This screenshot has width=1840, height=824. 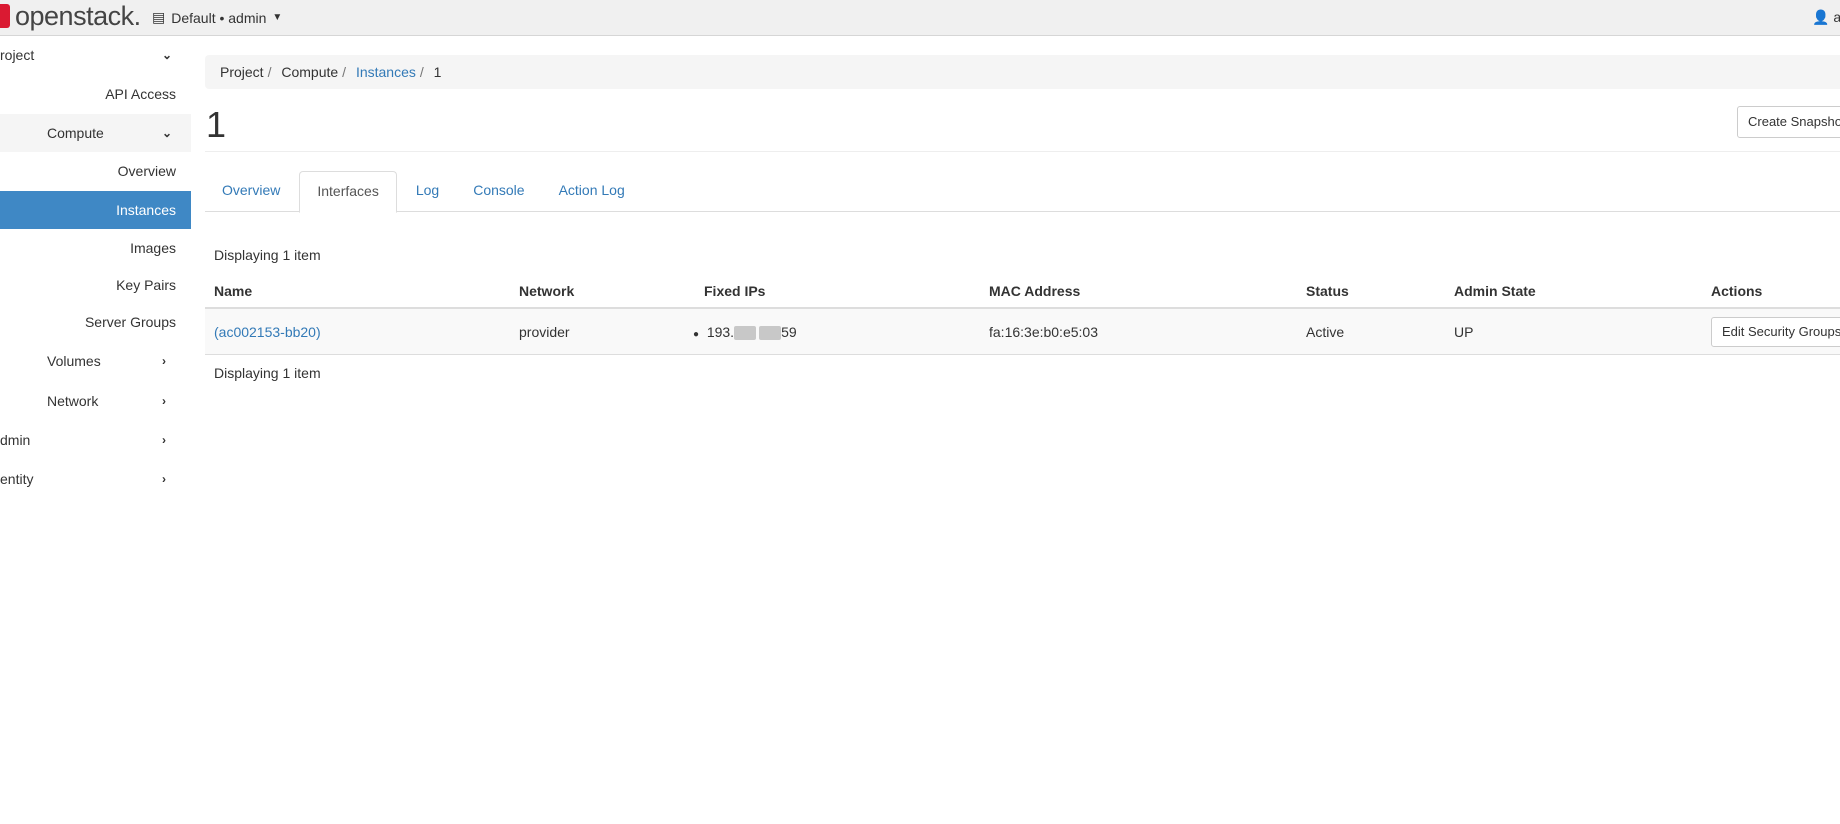 What do you see at coordinates (95, 55) in the screenshot?
I see `sidebar-project: roject ⌄` at bounding box center [95, 55].